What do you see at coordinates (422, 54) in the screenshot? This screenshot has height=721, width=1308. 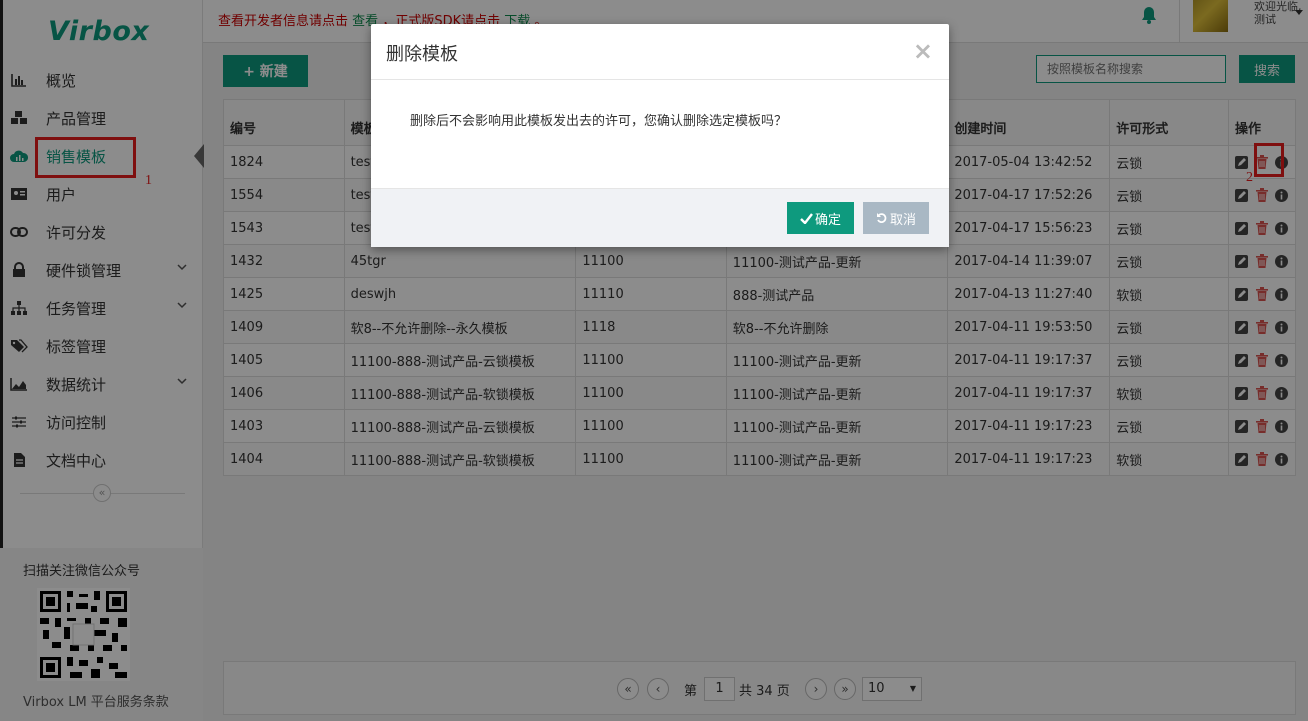 I see `dialog-title: 删除模板` at bounding box center [422, 54].